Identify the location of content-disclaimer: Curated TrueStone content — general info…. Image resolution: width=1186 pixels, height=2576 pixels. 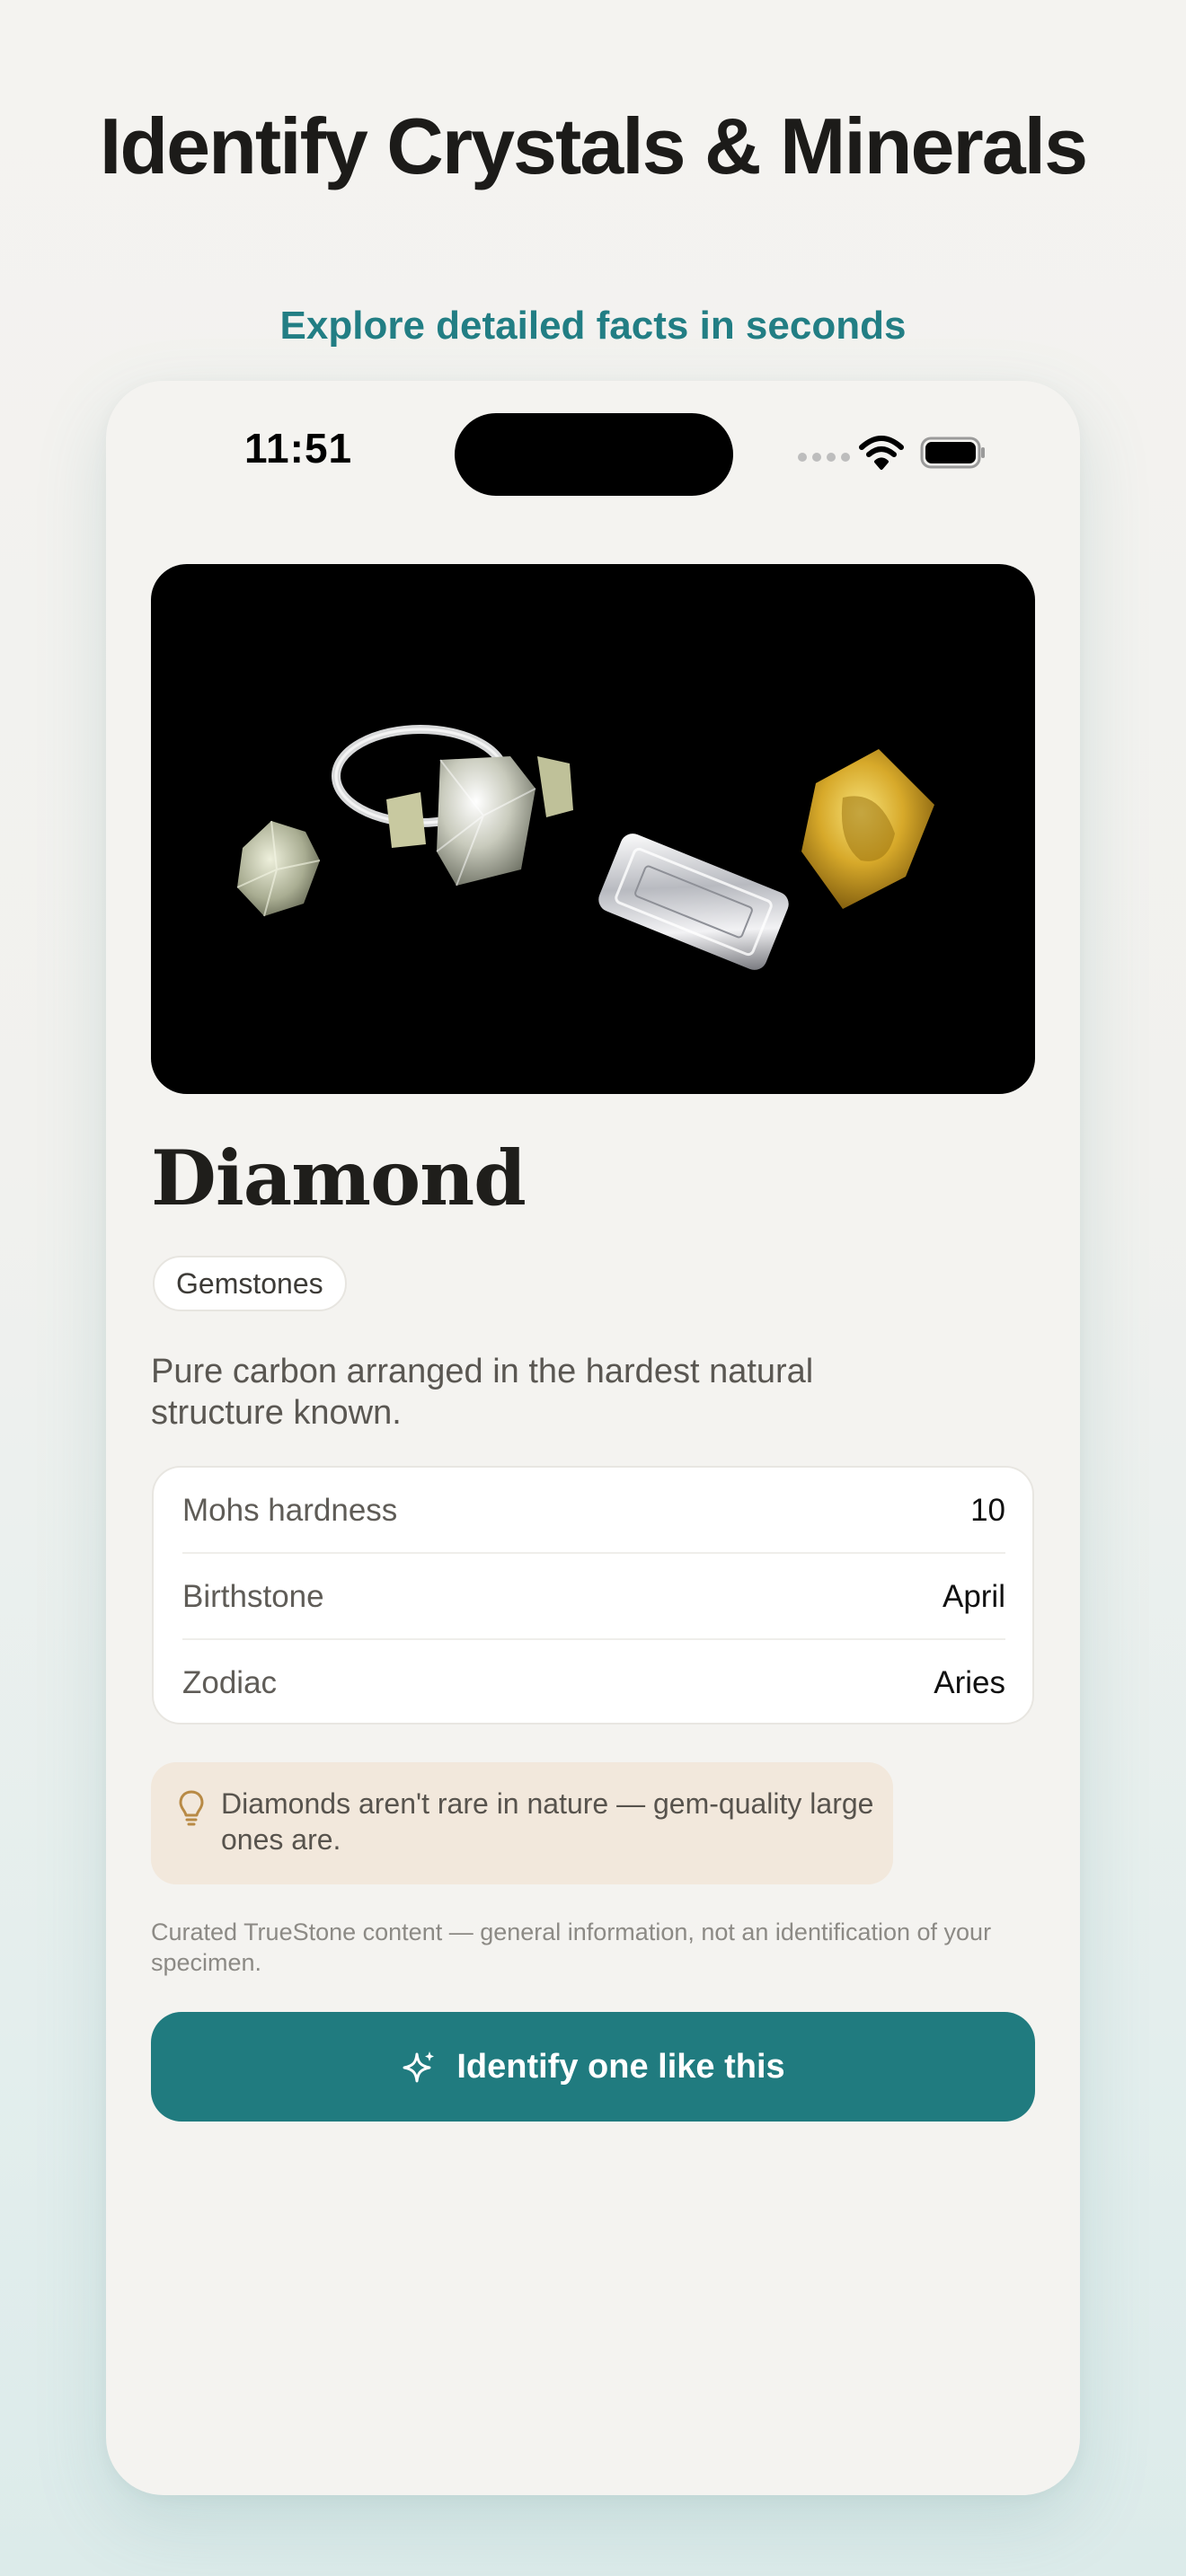
(571, 1947).